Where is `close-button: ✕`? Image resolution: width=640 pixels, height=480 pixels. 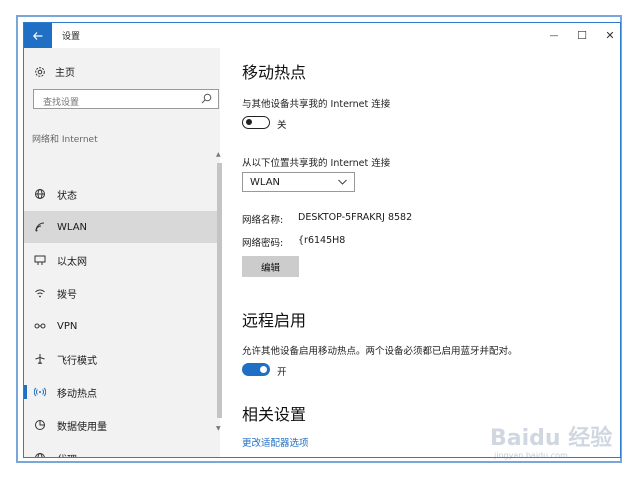
close-button: ✕ is located at coordinates (607, 35).